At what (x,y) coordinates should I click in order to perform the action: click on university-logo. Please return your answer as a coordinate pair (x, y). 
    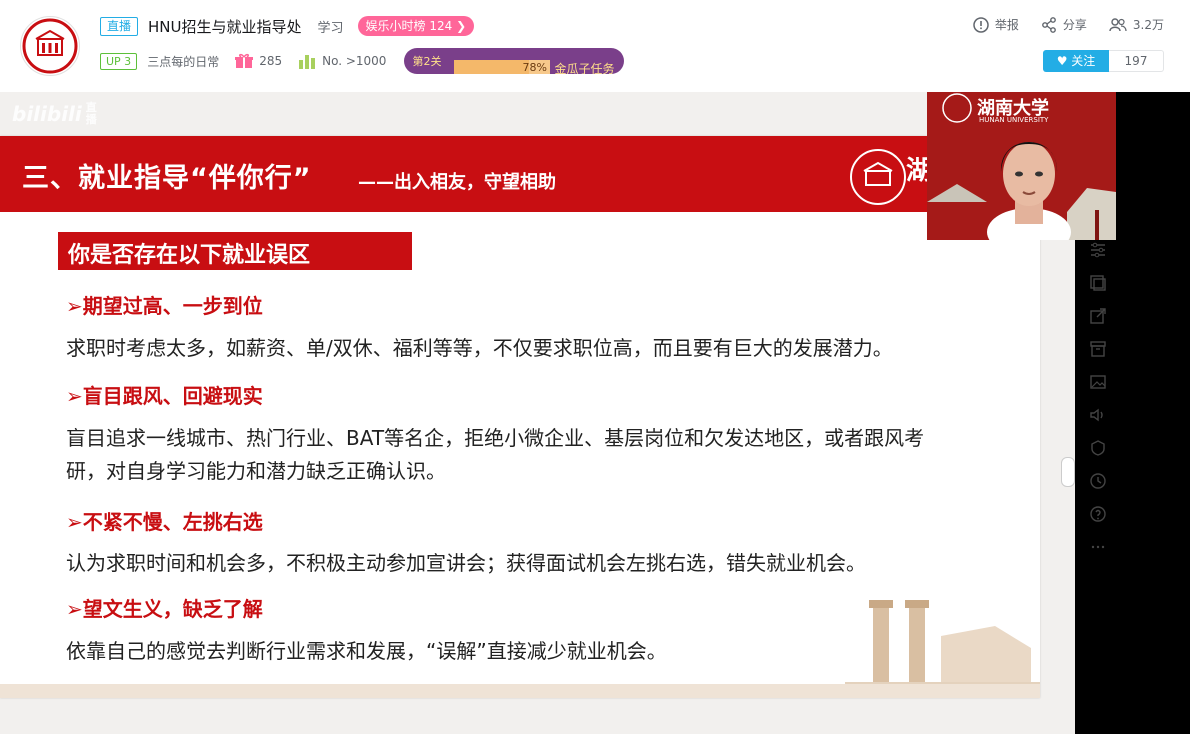
    Looking at the image, I should click on (878, 177).